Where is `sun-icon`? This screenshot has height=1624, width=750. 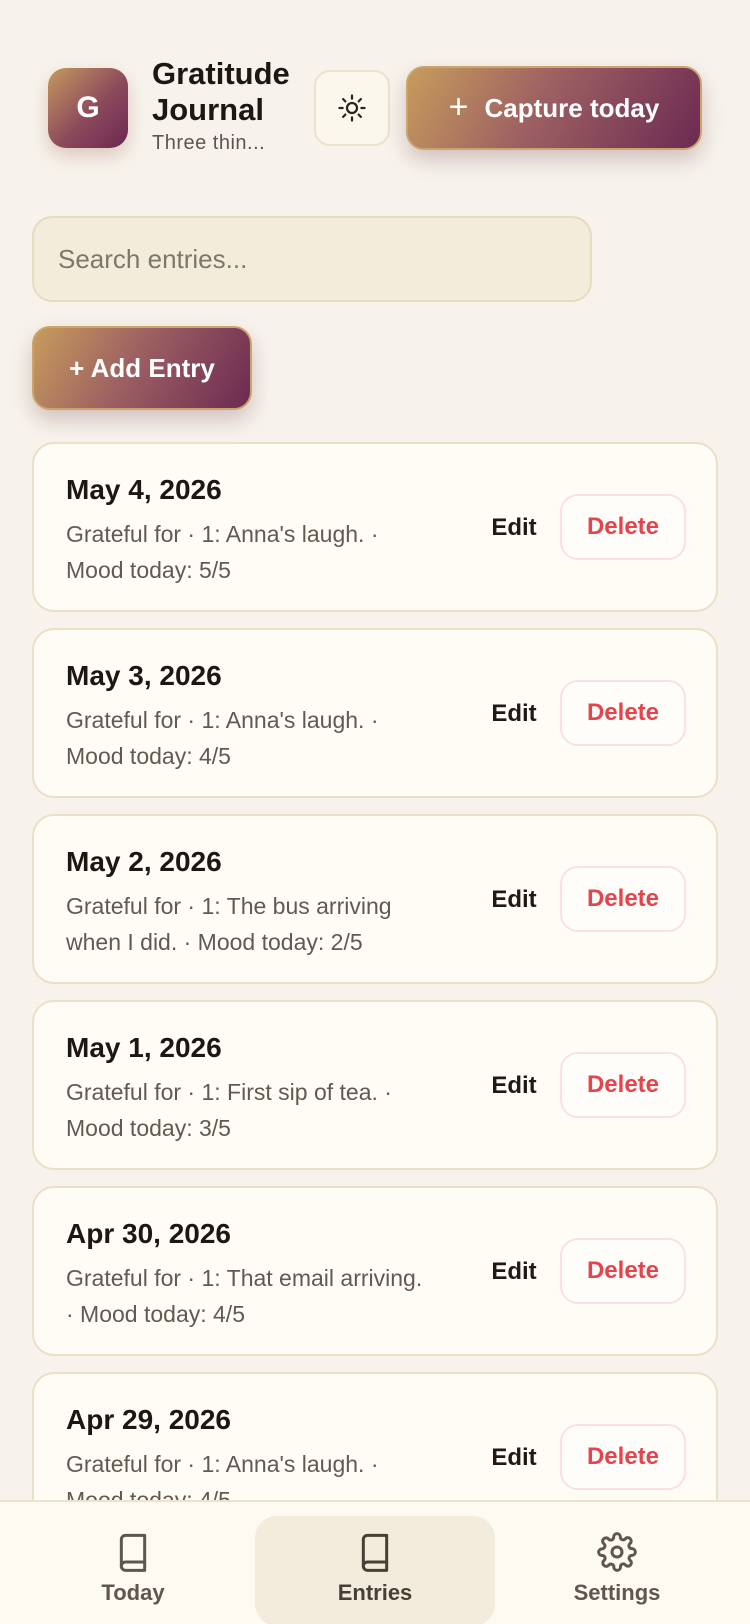
sun-icon is located at coordinates (352, 108).